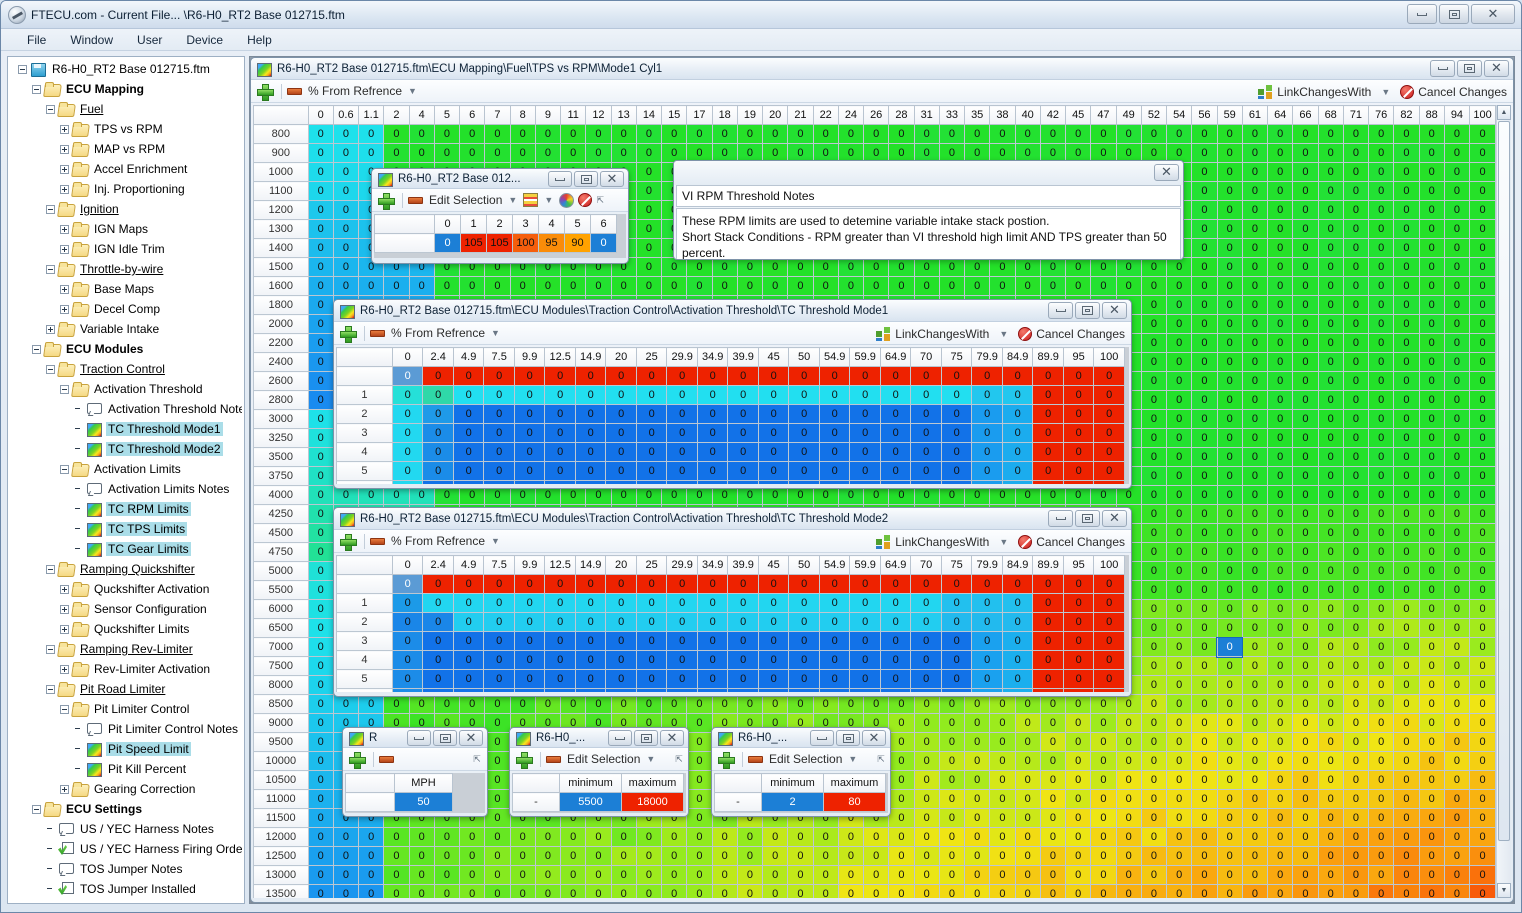 This screenshot has width=1522, height=913. What do you see at coordinates (1280, 115) in the screenshot?
I see `column-header: 64` at bounding box center [1280, 115].